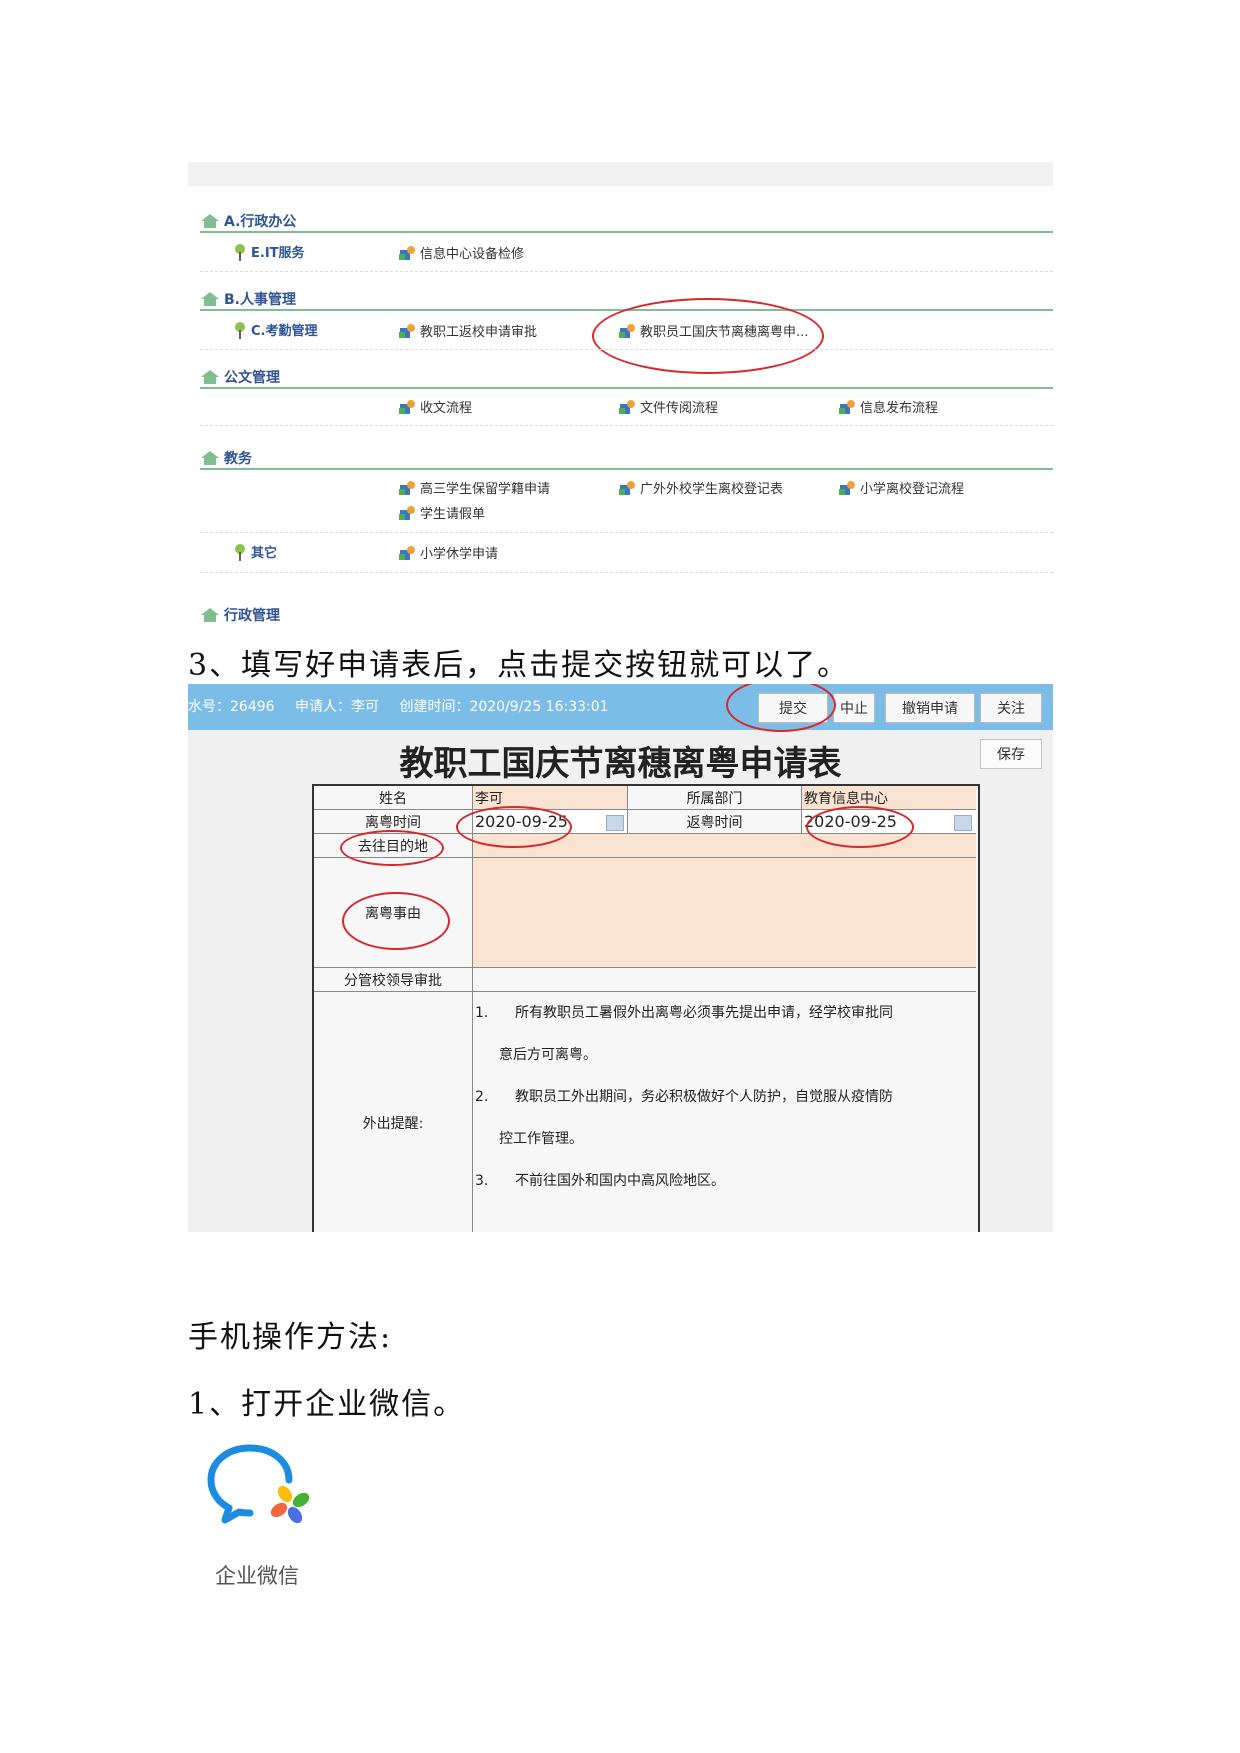 Image resolution: width=1240 pixels, height=1753 pixels. What do you see at coordinates (474, 487) in the screenshot?
I see `flow-senior-keep-status: 高三学生保留学籍申请` at bounding box center [474, 487].